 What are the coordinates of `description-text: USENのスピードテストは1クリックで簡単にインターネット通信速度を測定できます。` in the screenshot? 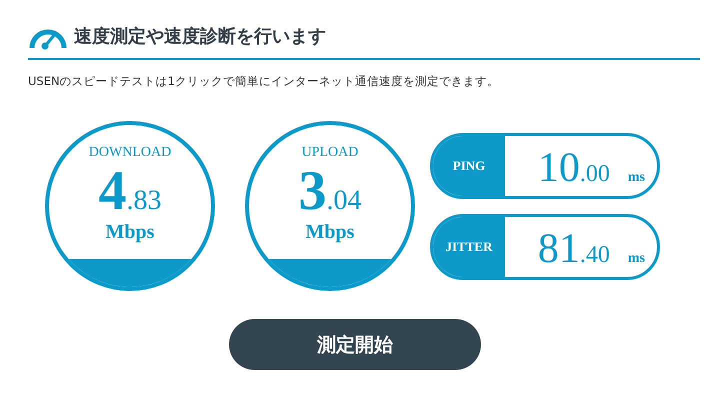 It's located at (264, 81).